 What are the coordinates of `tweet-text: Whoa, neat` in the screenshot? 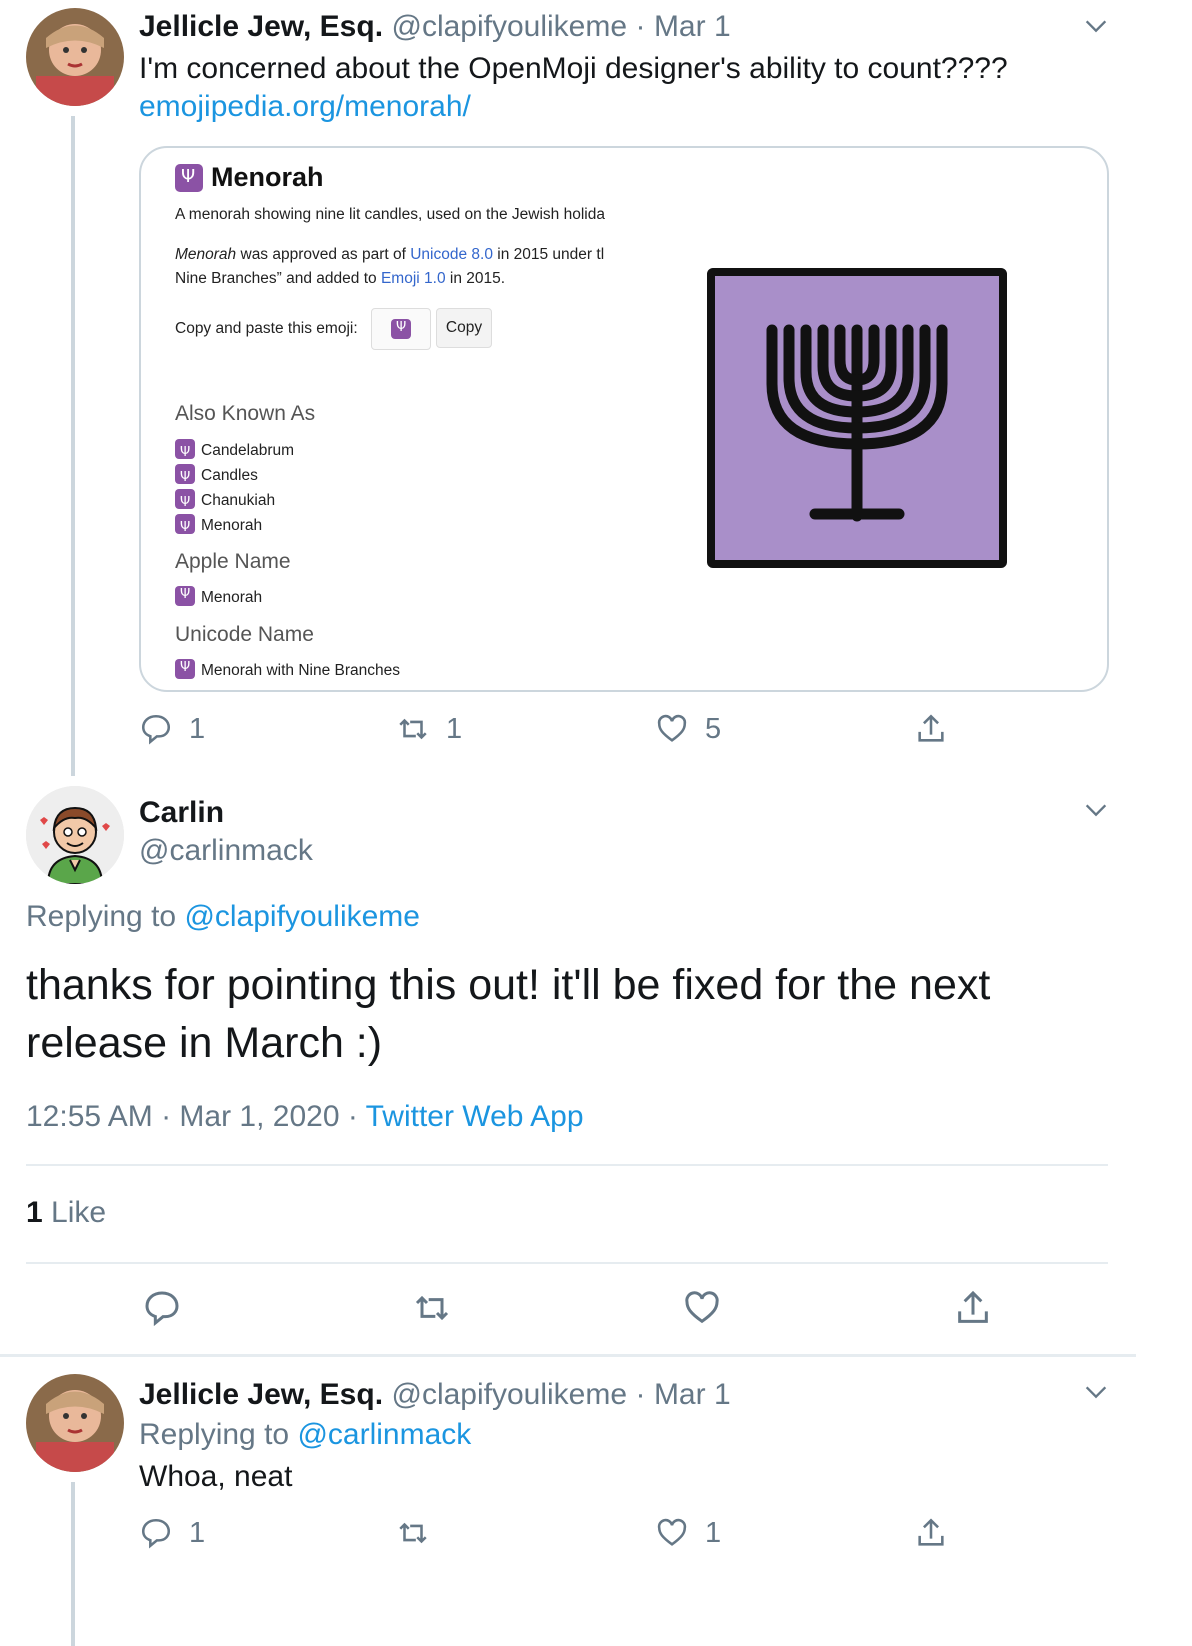 It's located at (216, 1476).